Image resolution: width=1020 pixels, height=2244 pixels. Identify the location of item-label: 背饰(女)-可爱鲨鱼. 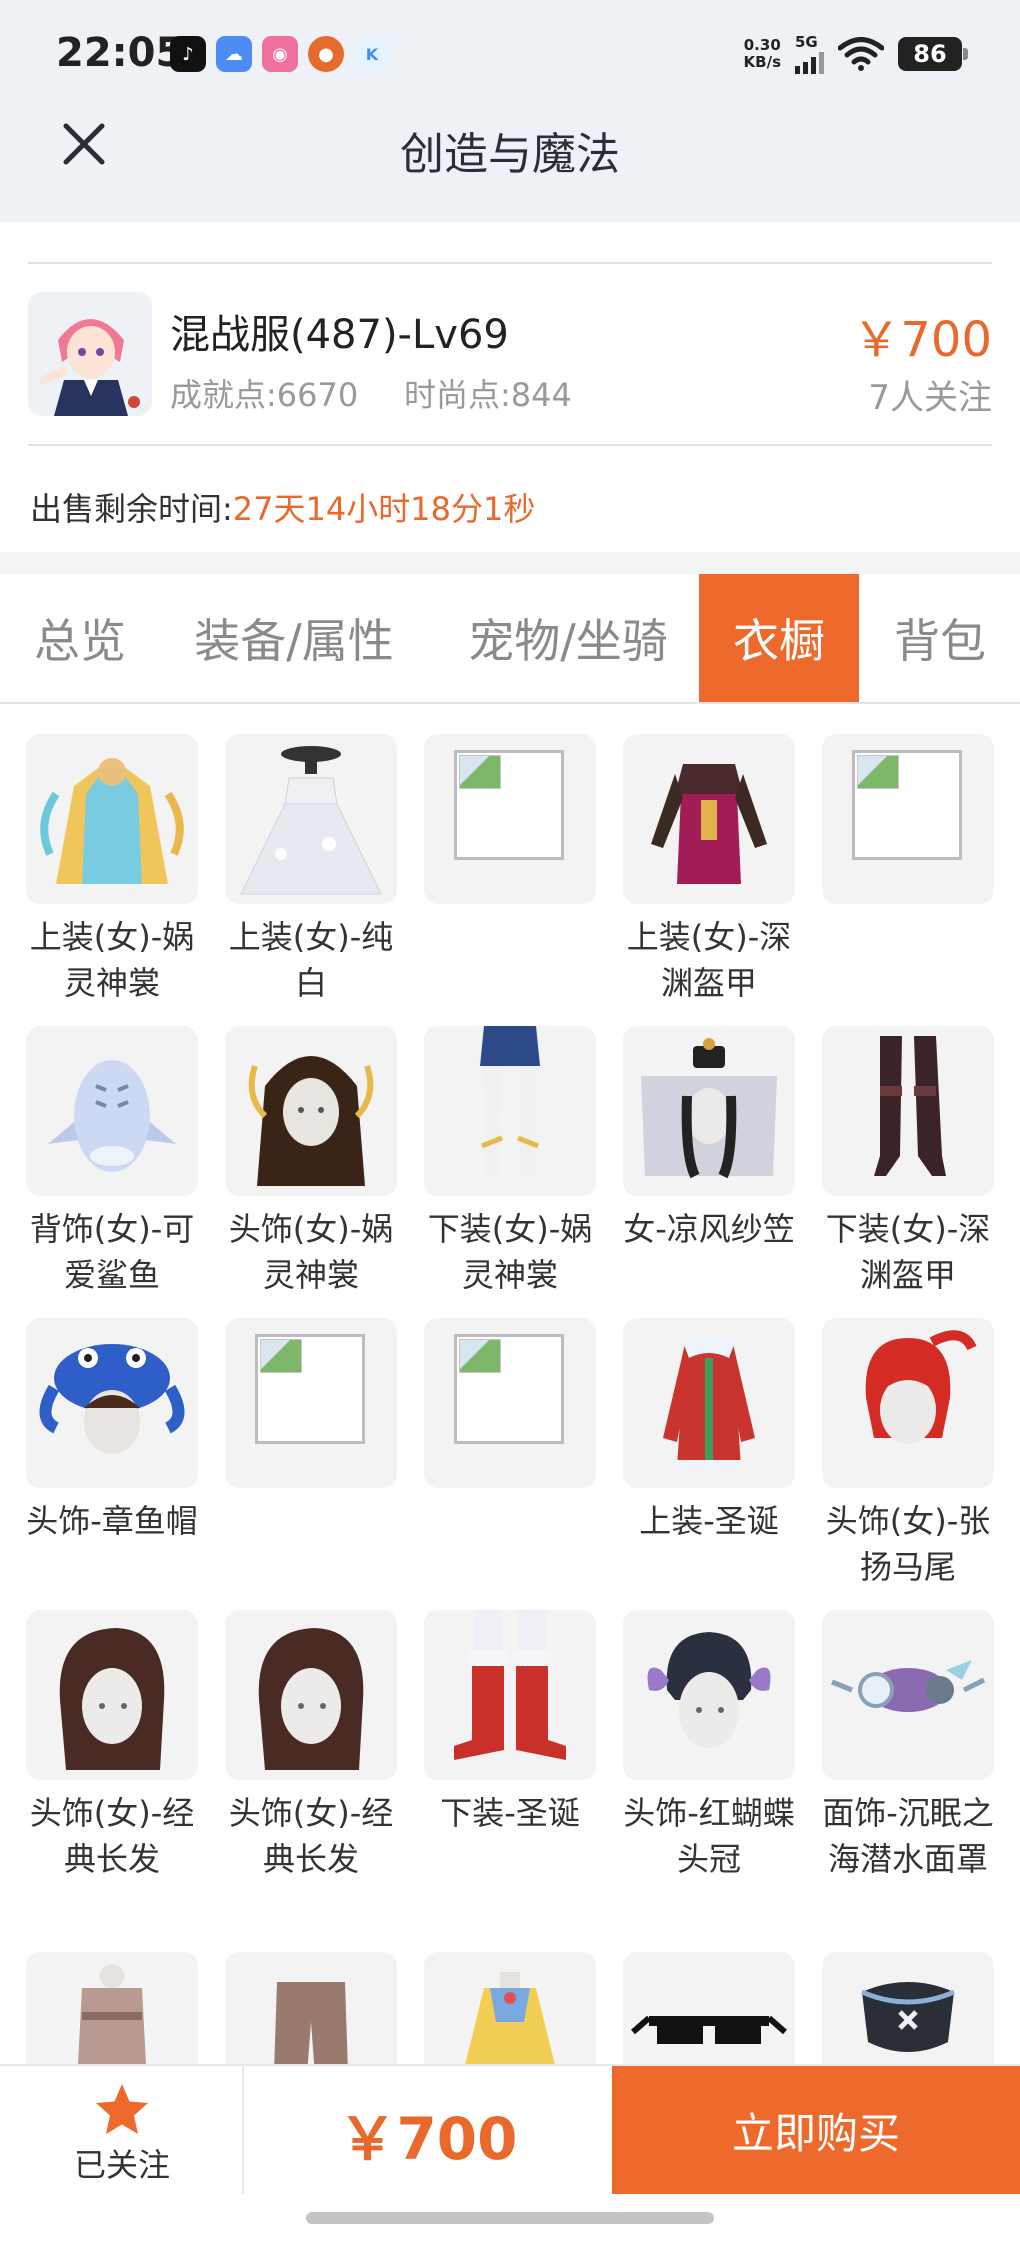
(112, 1252).